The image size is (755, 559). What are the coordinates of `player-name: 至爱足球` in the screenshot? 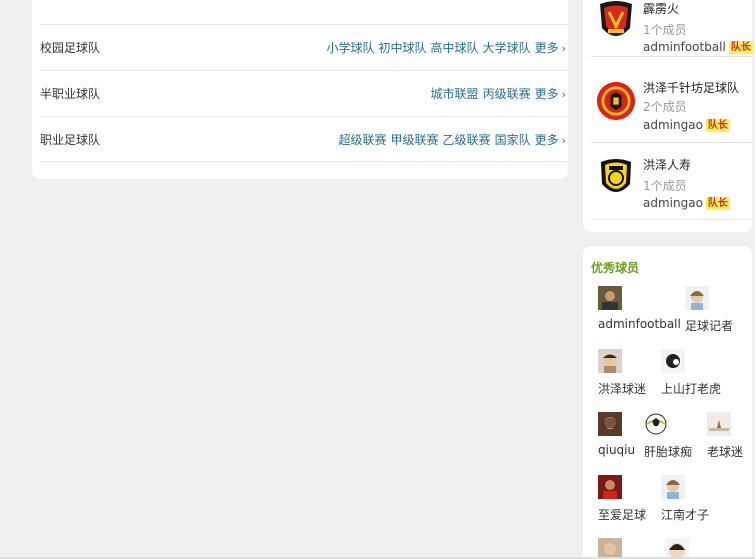 It's located at (622, 514).